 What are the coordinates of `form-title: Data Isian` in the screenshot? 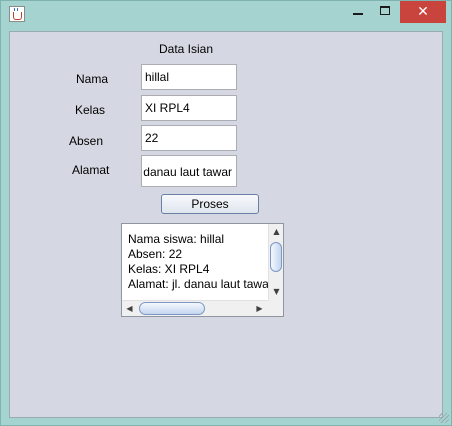 It's located at (186, 49).